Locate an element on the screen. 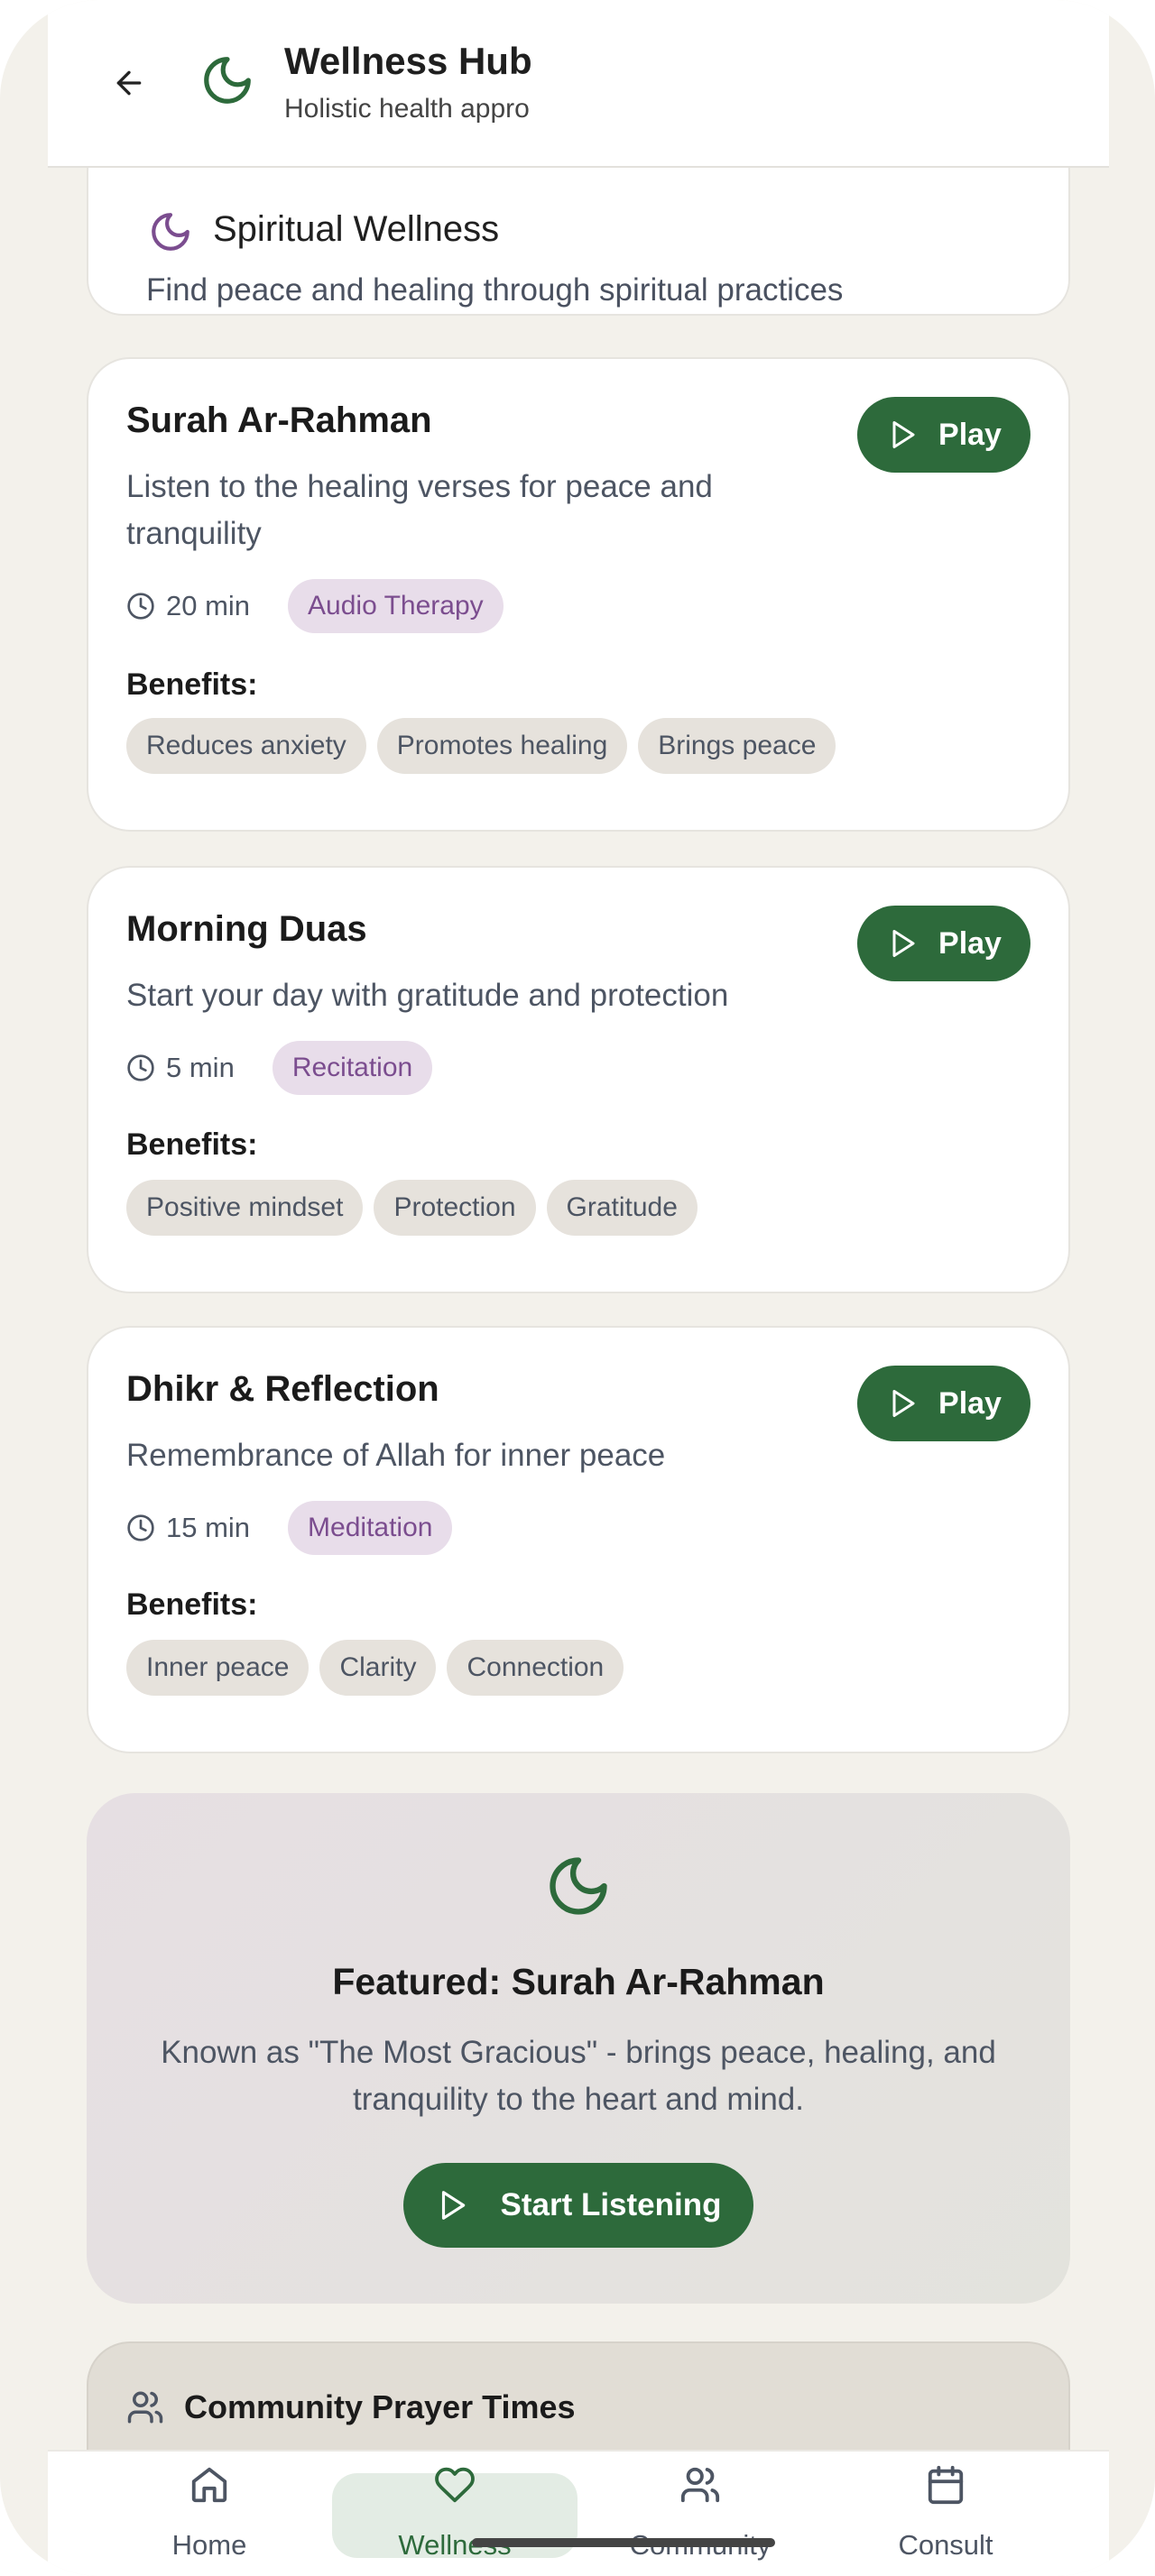 Image resolution: width=1155 pixels, height=2576 pixels. start-listening-button: Start Listening is located at coordinates (578, 2206).